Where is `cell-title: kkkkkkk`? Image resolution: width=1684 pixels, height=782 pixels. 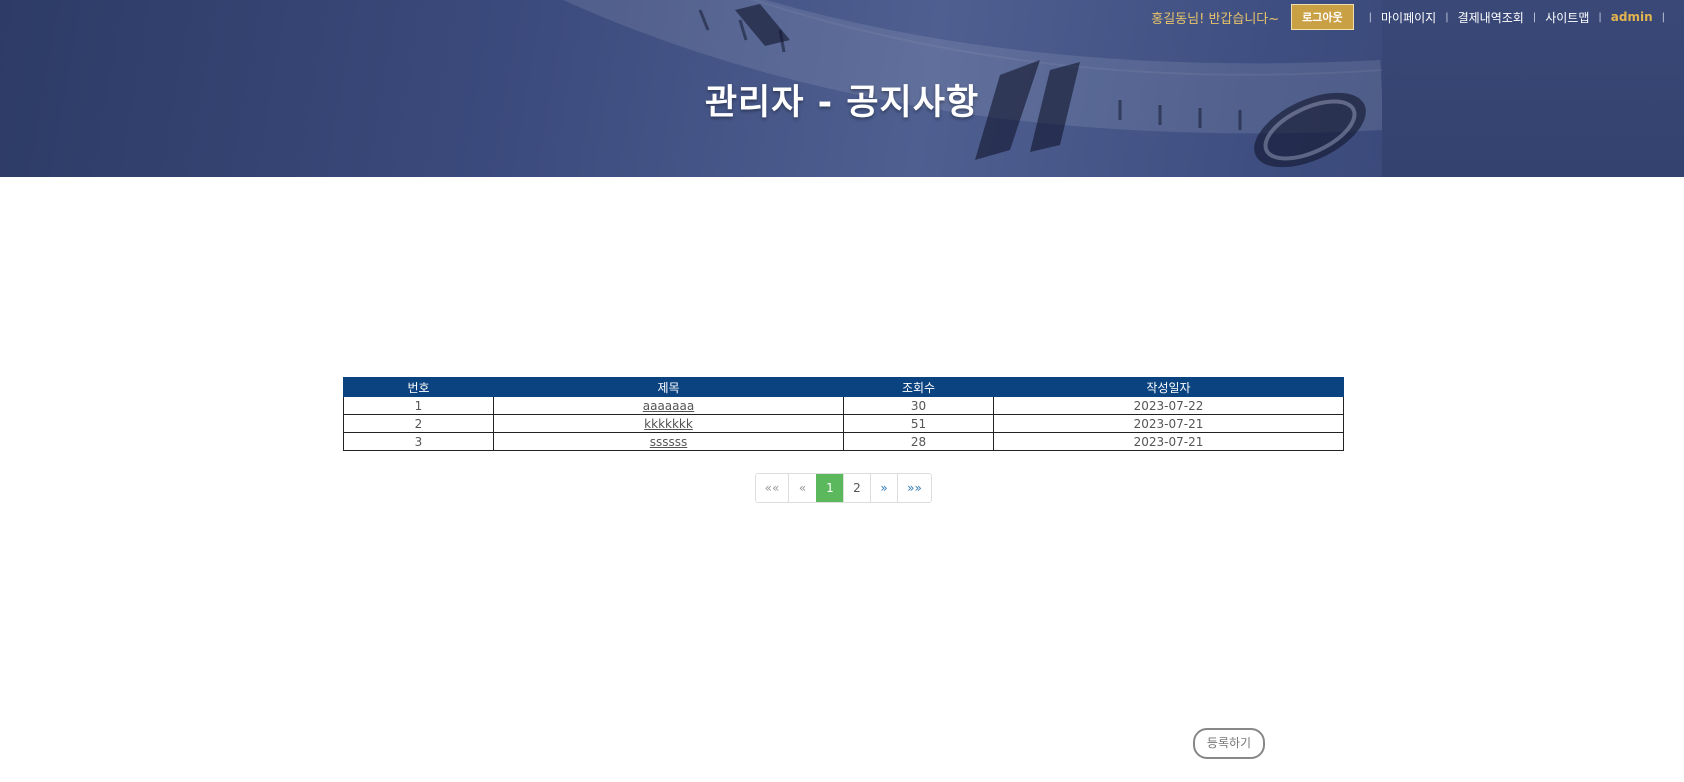
cell-title: kkkkkkk is located at coordinates (668, 423).